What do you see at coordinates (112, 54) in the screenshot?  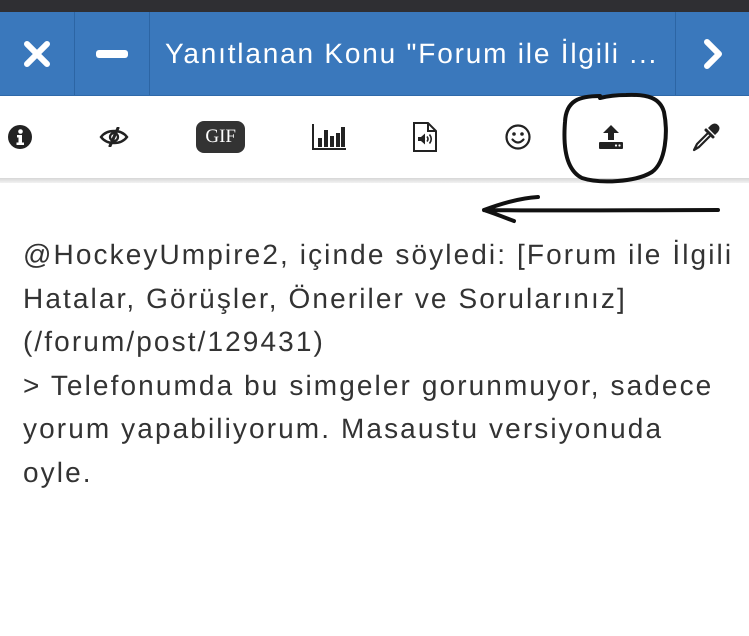 I see `minus-icon` at bounding box center [112, 54].